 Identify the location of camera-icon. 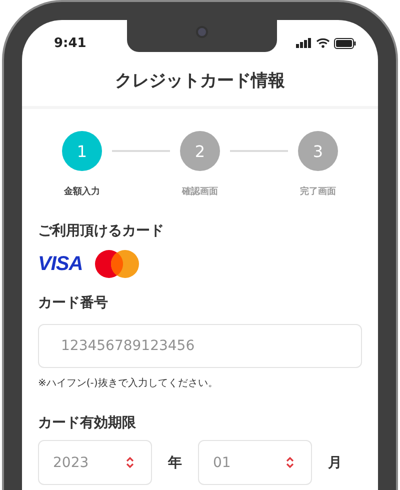
(202, 32).